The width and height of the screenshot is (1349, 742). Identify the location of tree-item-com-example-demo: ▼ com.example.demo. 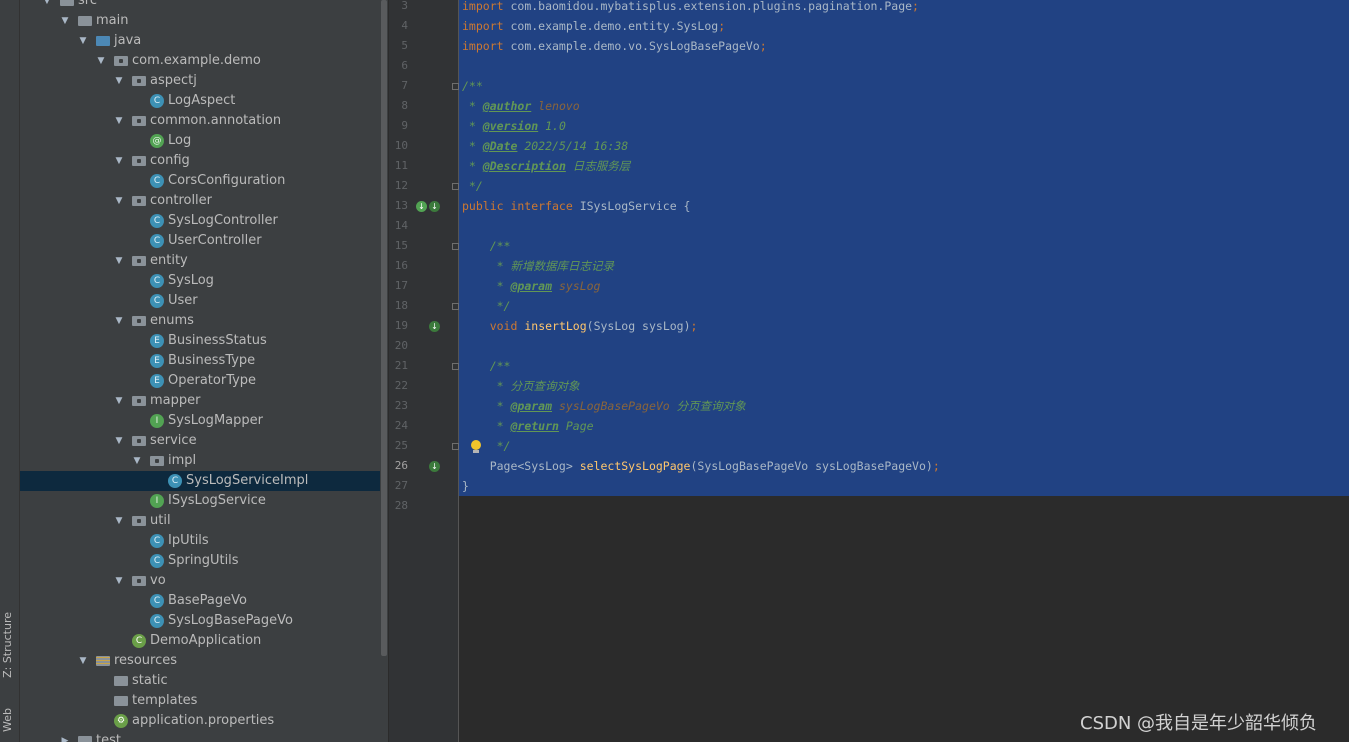
(200, 61).